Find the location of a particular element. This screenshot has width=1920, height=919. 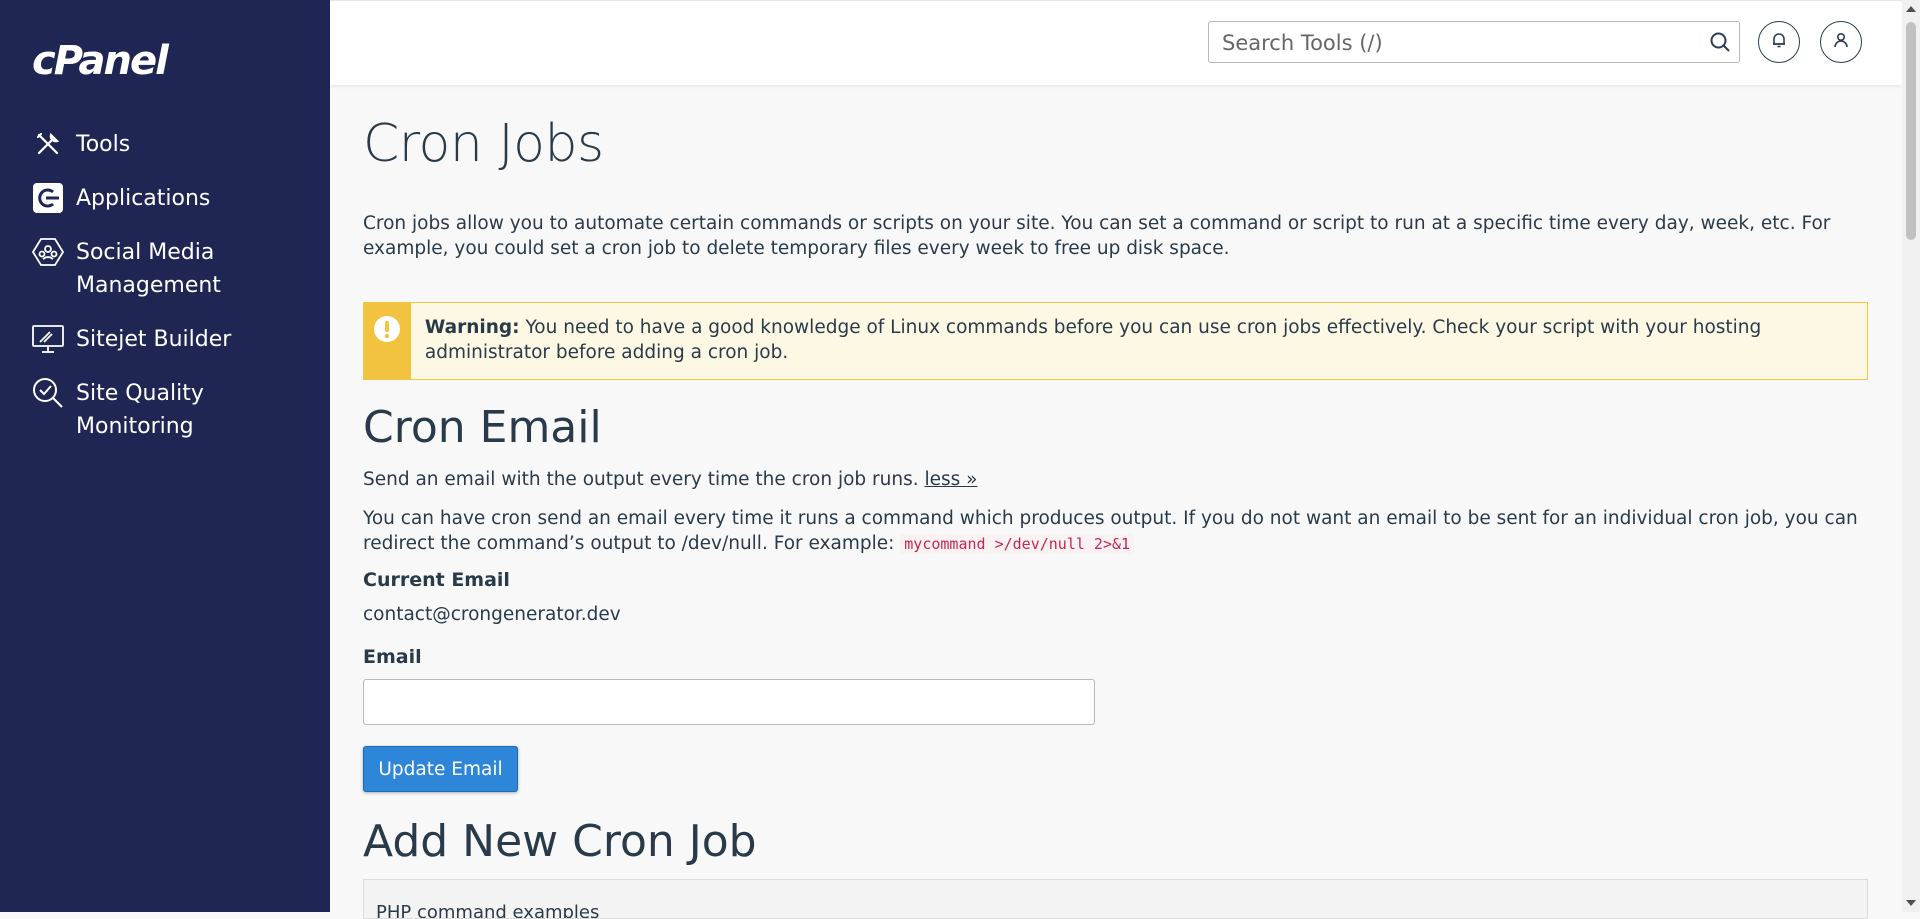

cpanel-logo: cPanel is located at coordinates (100, 61).